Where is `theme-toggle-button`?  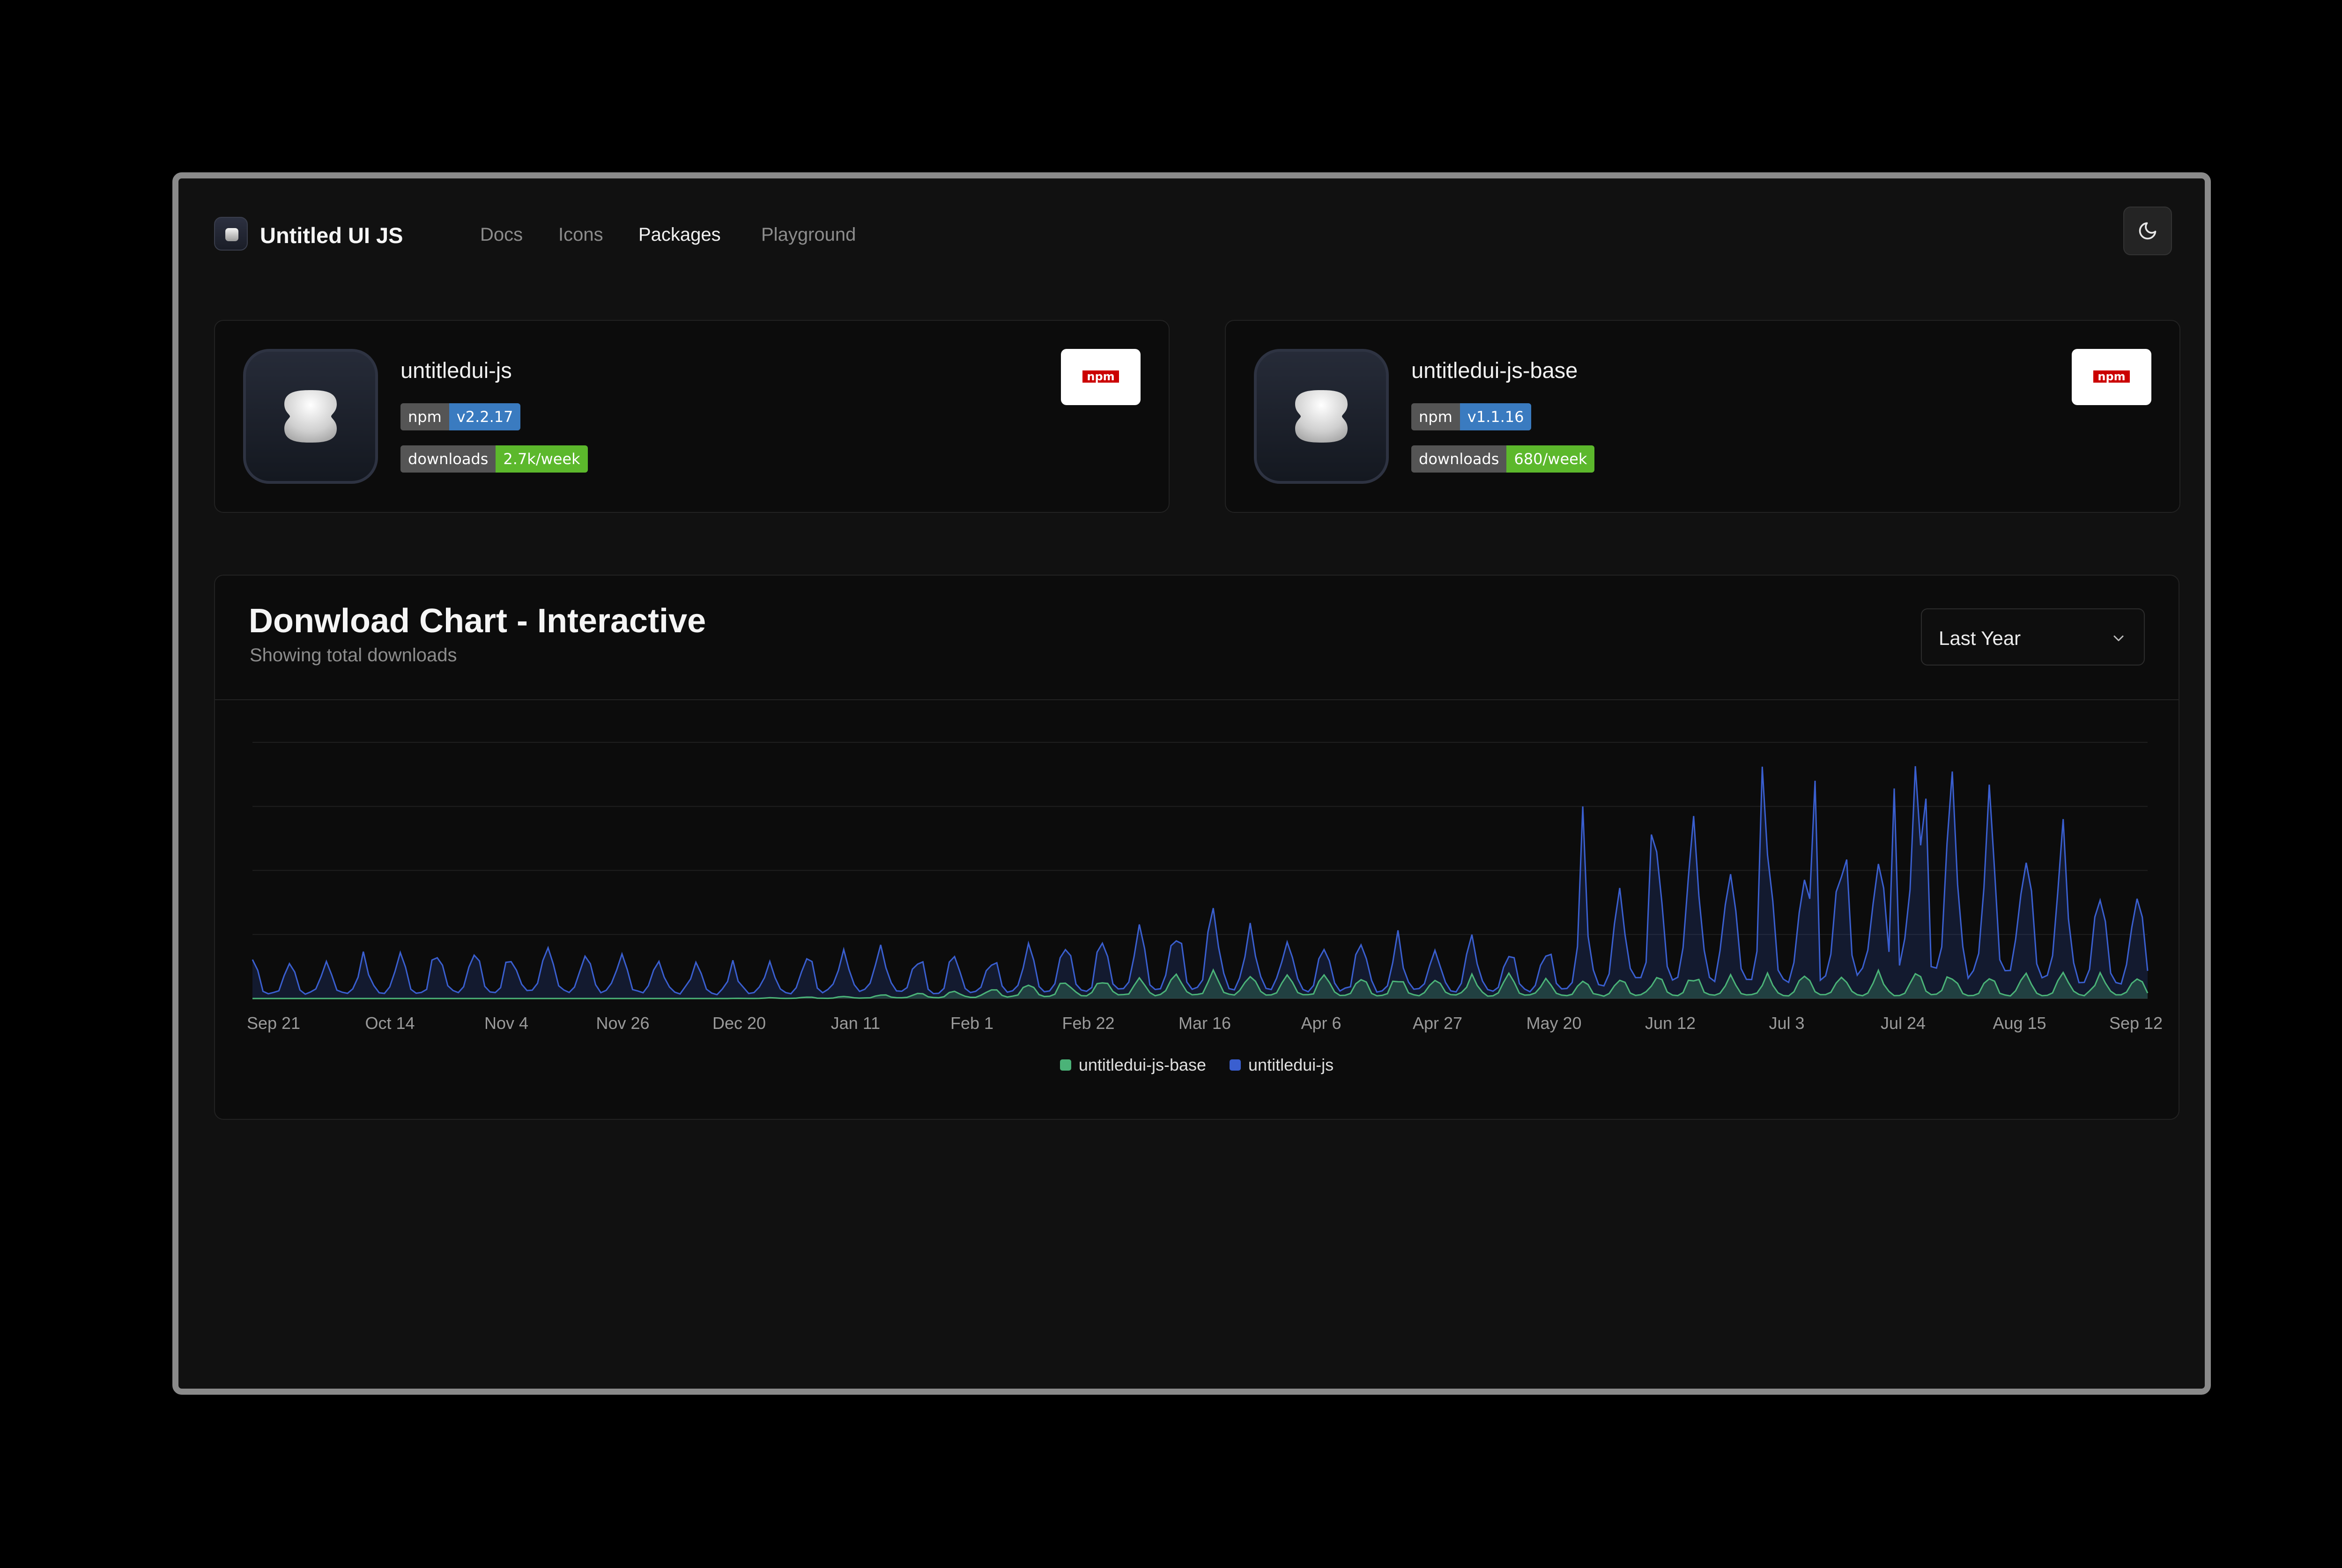
theme-toggle-button is located at coordinates (2147, 231).